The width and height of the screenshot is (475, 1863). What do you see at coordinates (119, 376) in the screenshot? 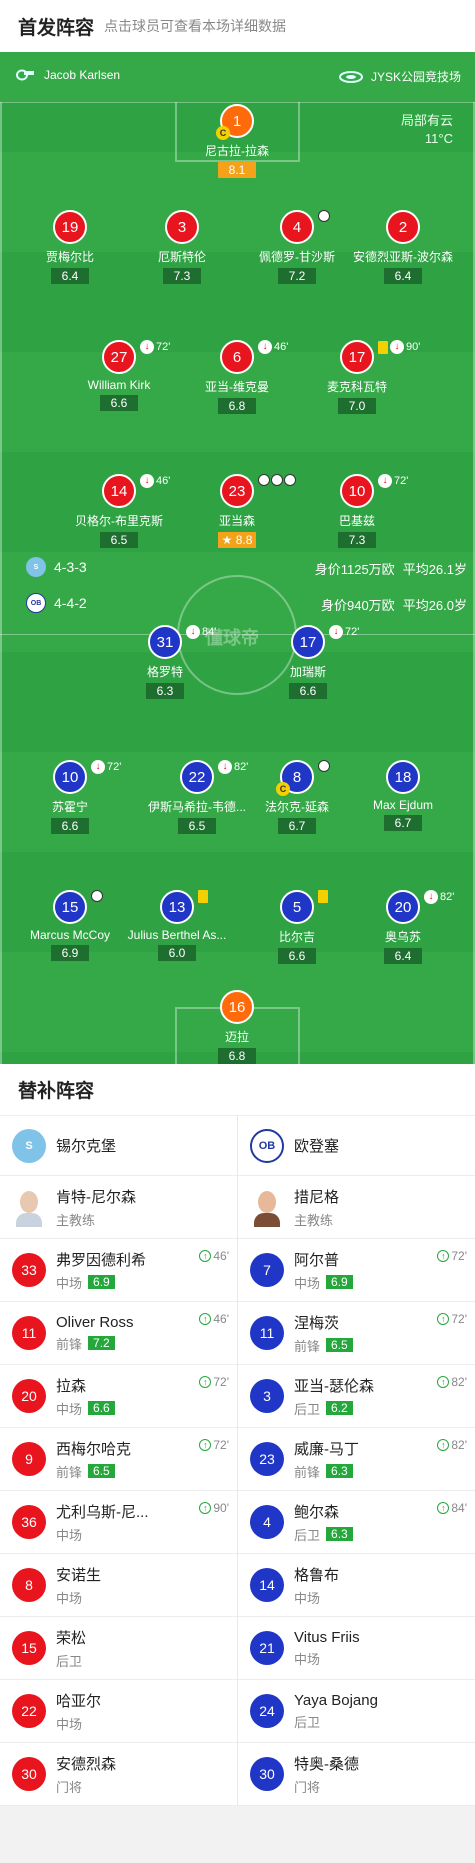
I see `home-player-27: 27 ↓ 72' William Kirk 6.6` at bounding box center [119, 376].